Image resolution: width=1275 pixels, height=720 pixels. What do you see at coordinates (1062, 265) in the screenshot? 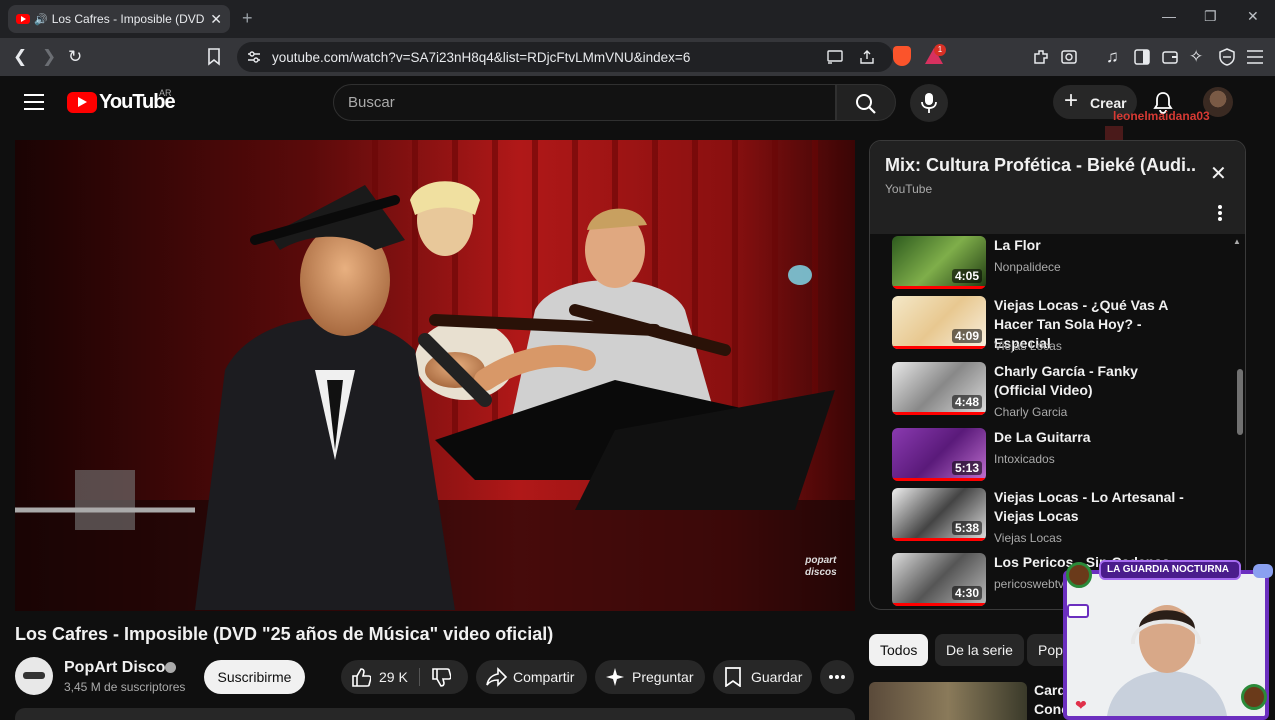
I see `playlist-item: 4:05 La Flor Nonpalidece` at bounding box center [1062, 265].